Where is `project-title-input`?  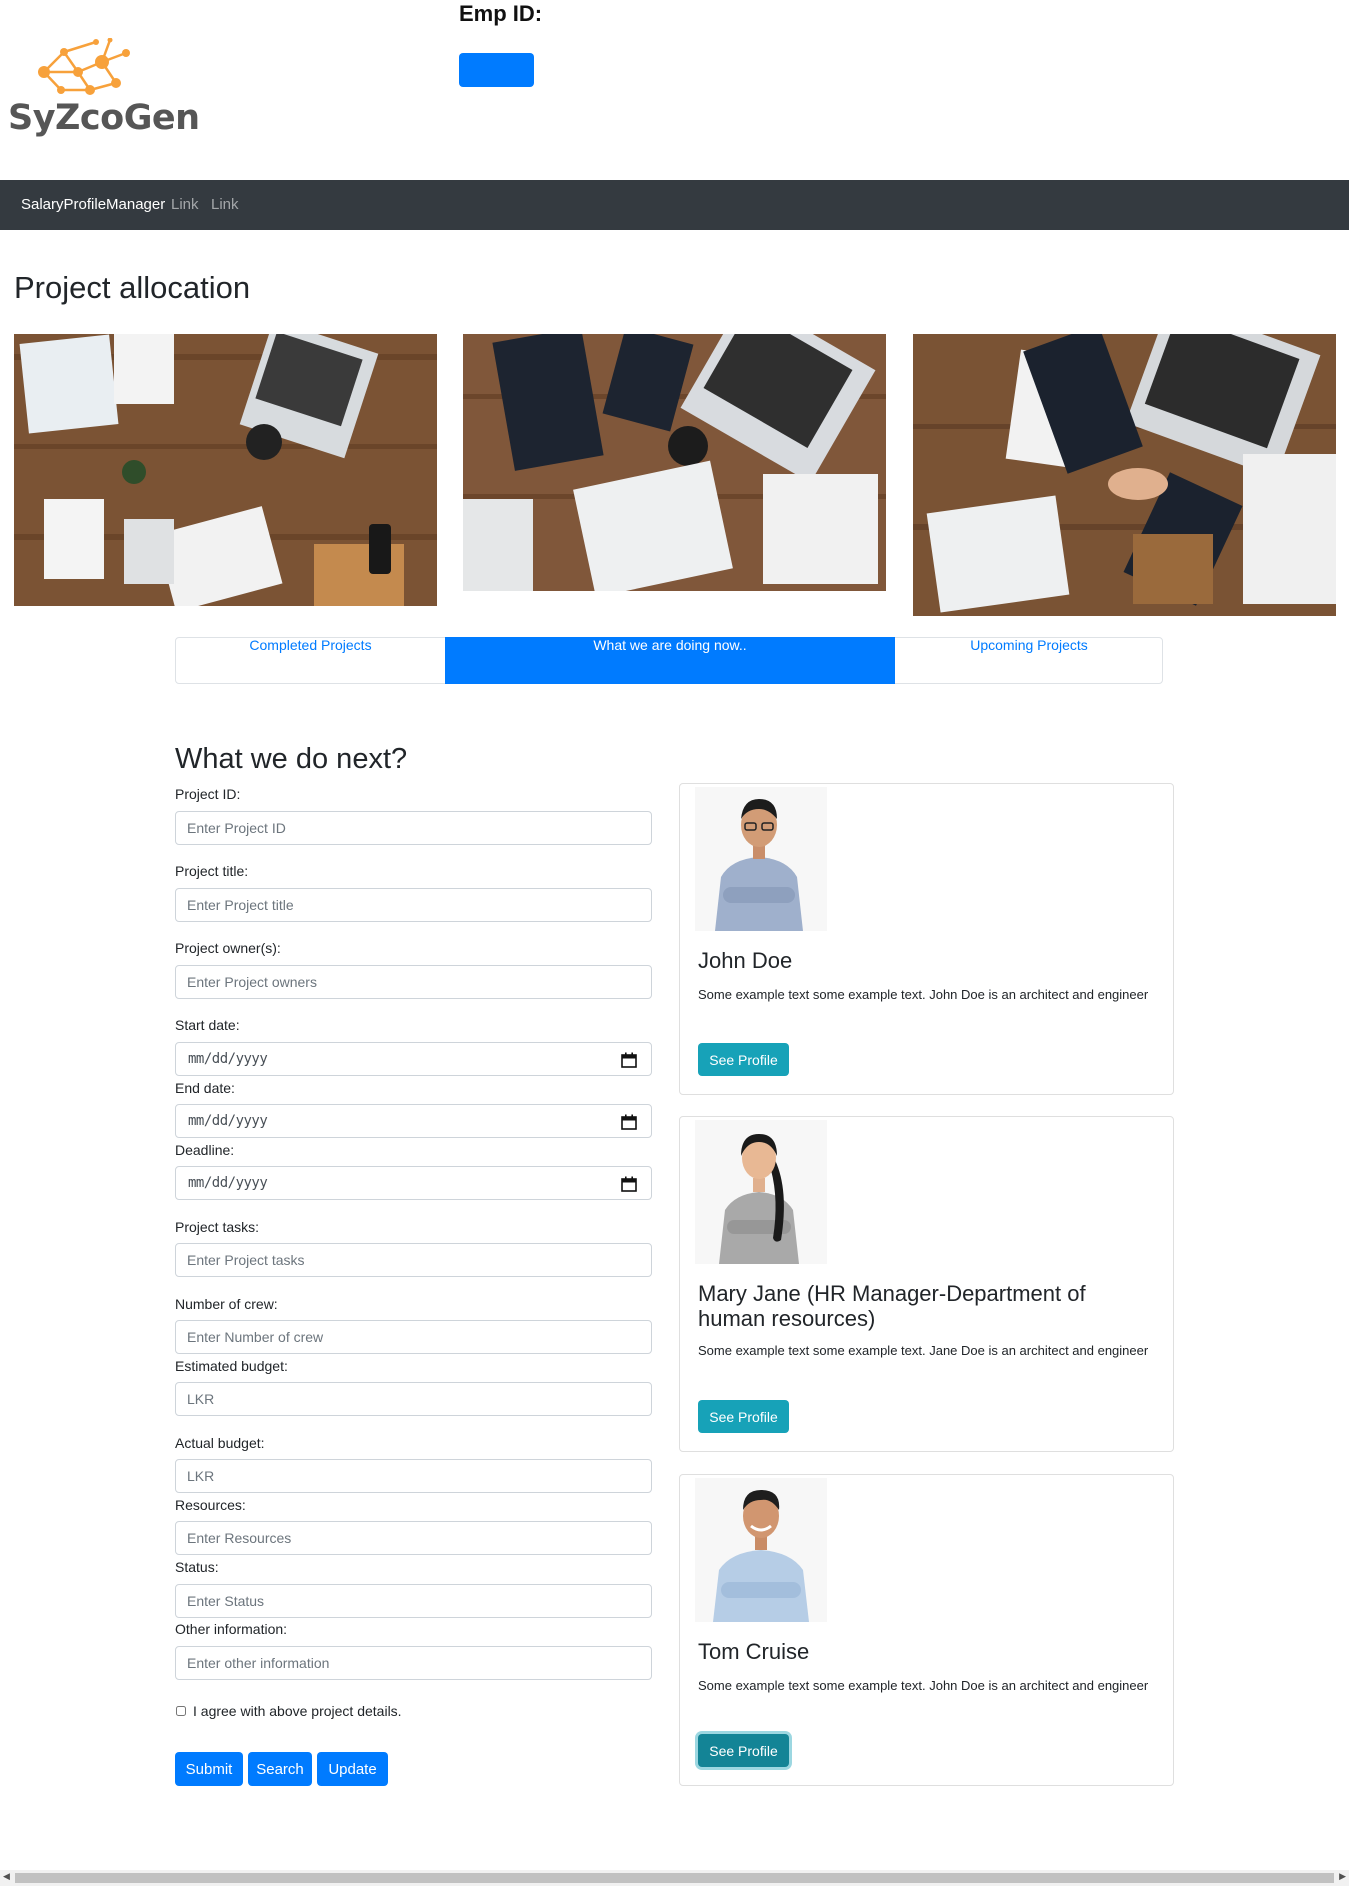
project-title-input is located at coordinates (413, 905).